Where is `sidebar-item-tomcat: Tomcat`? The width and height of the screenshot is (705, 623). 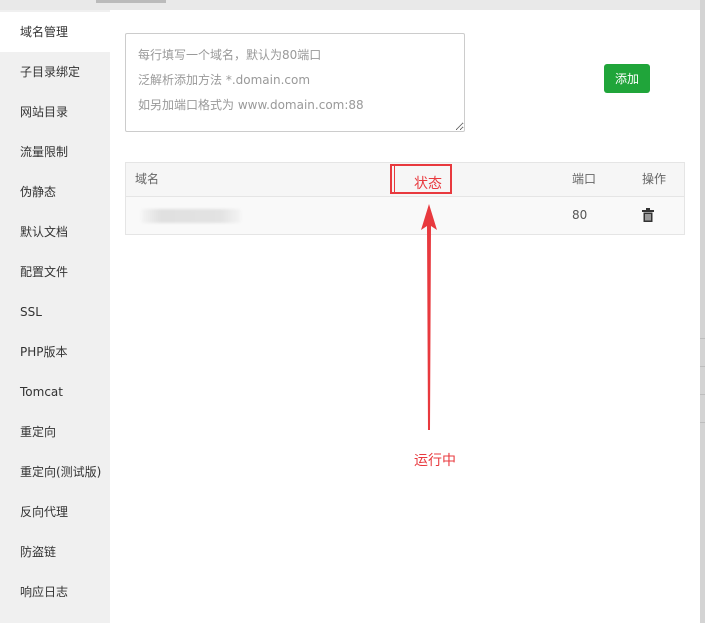
sidebar-item-tomcat: Tomcat is located at coordinates (55, 392).